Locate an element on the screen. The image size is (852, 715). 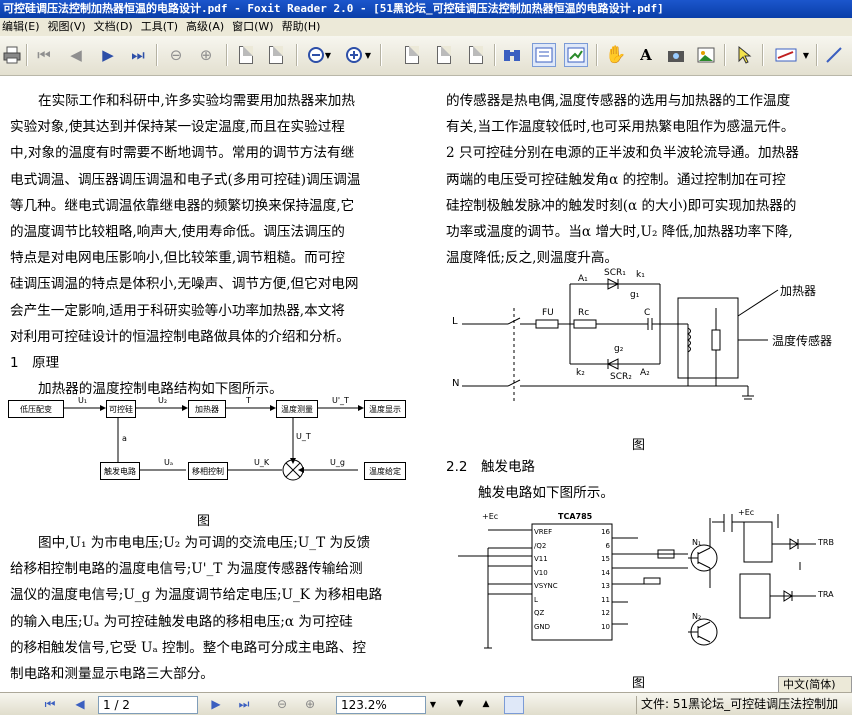
continuous-facing-view-icon is located at coordinates (600, 705).